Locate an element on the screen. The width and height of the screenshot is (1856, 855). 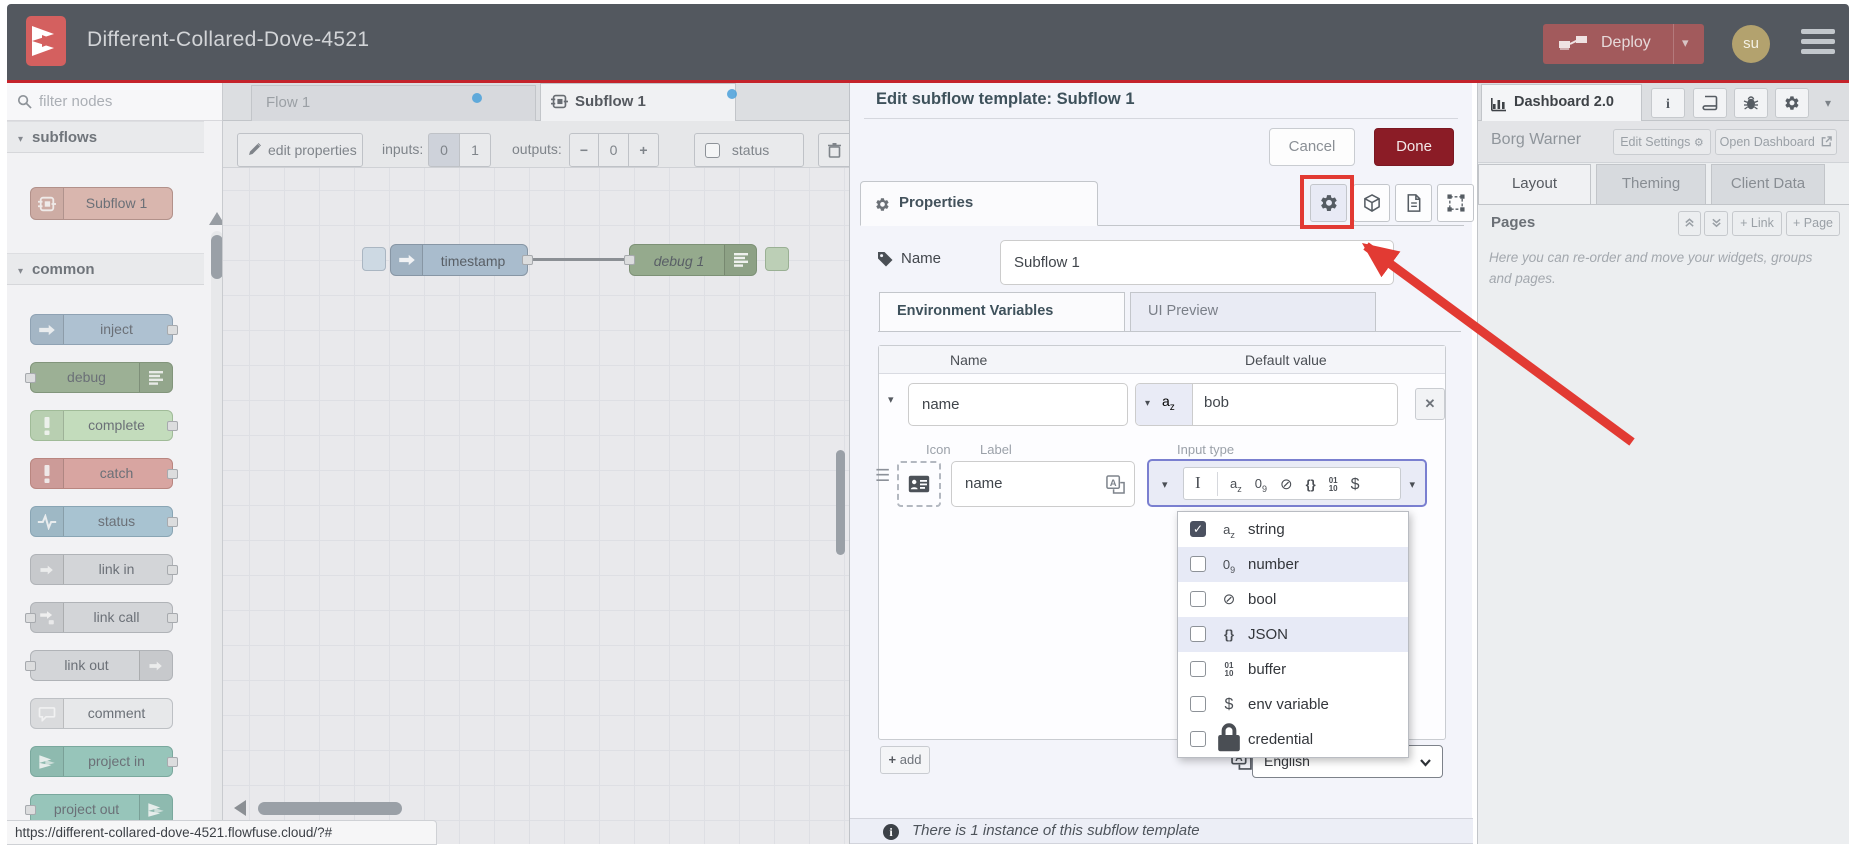
add-page-button: + Page is located at coordinates (1813, 223).